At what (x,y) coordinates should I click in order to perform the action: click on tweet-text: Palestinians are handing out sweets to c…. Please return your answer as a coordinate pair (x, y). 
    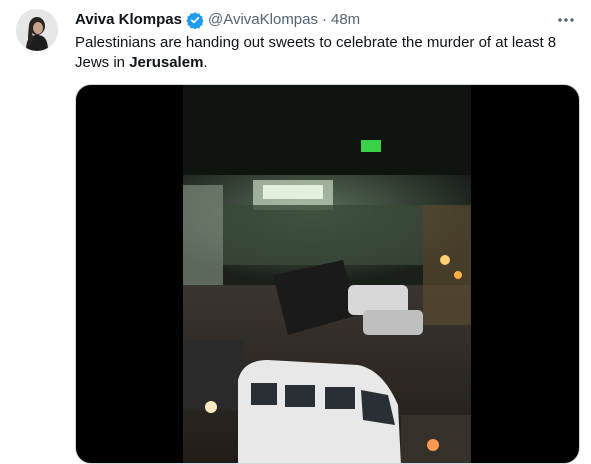
    Looking at the image, I should click on (325, 53).